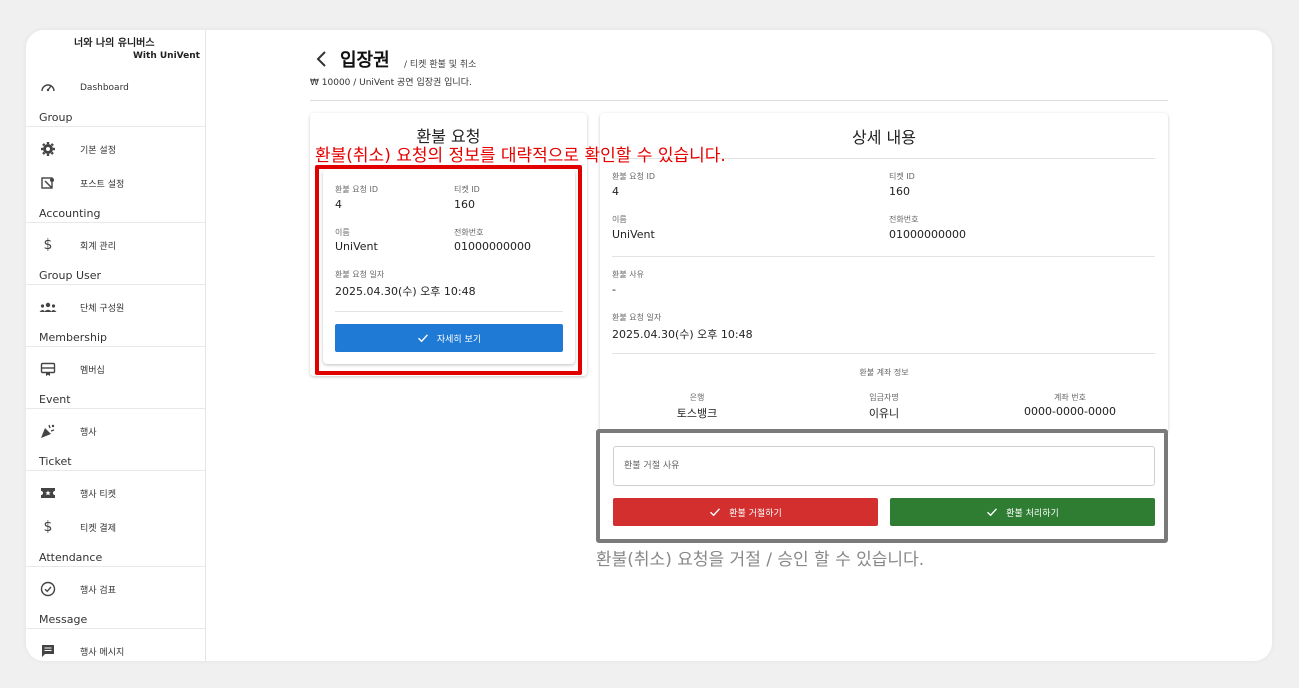 Image resolution: width=1299 pixels, height=688 pixels. I want to click on section-title-attendance: Attendance, so click(71, 557).